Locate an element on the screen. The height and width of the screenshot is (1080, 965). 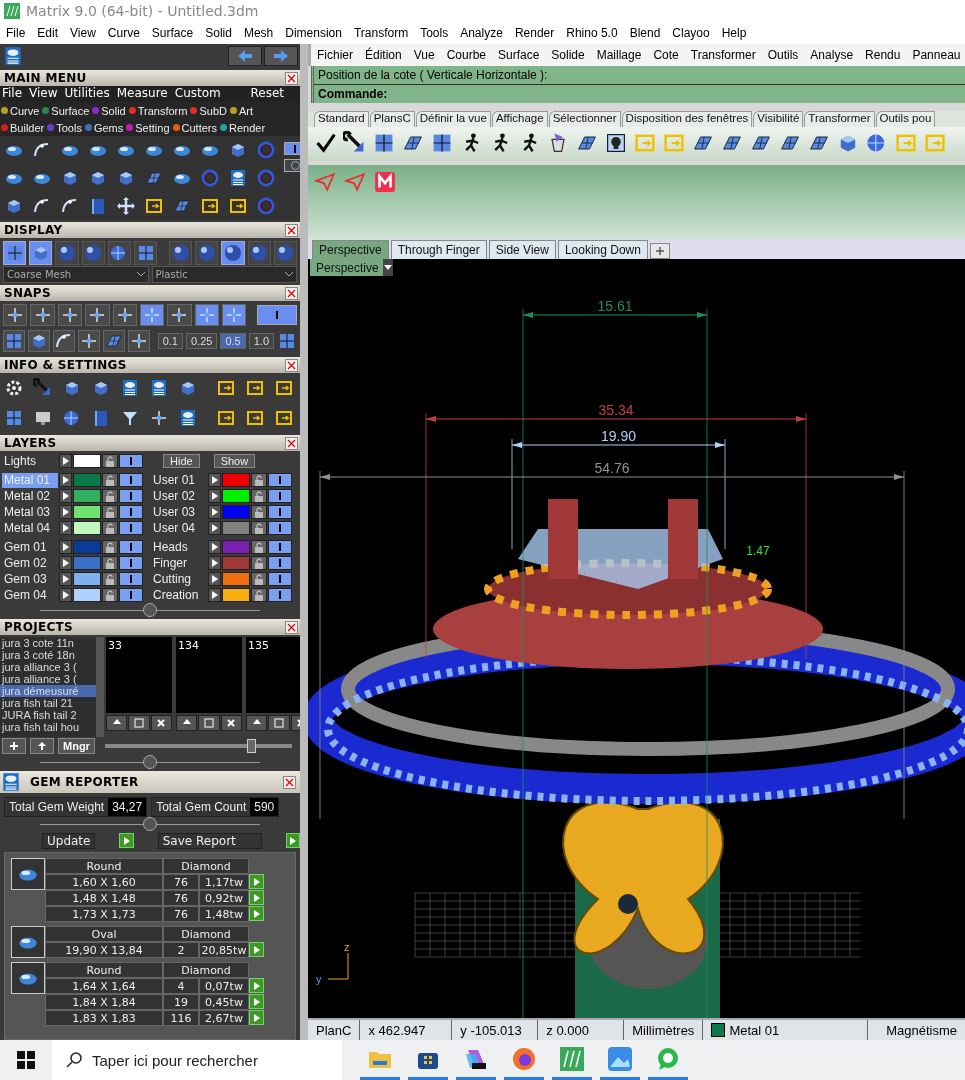
layer-name: Lights is located at coordinates (30, 461).